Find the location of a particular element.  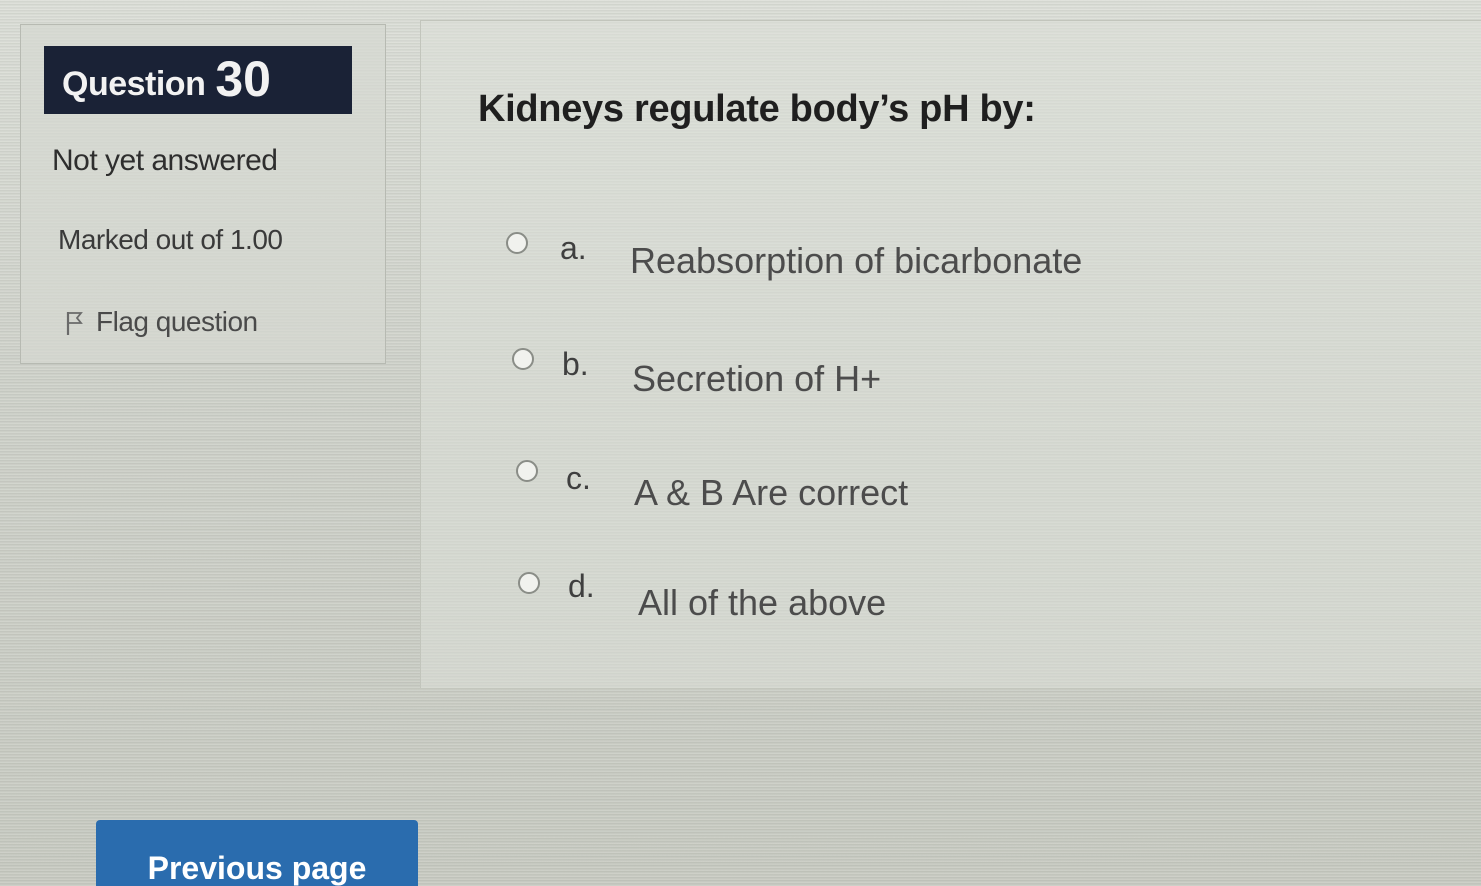

flag-question-label: Flag question is located at coordinates (177, 321).